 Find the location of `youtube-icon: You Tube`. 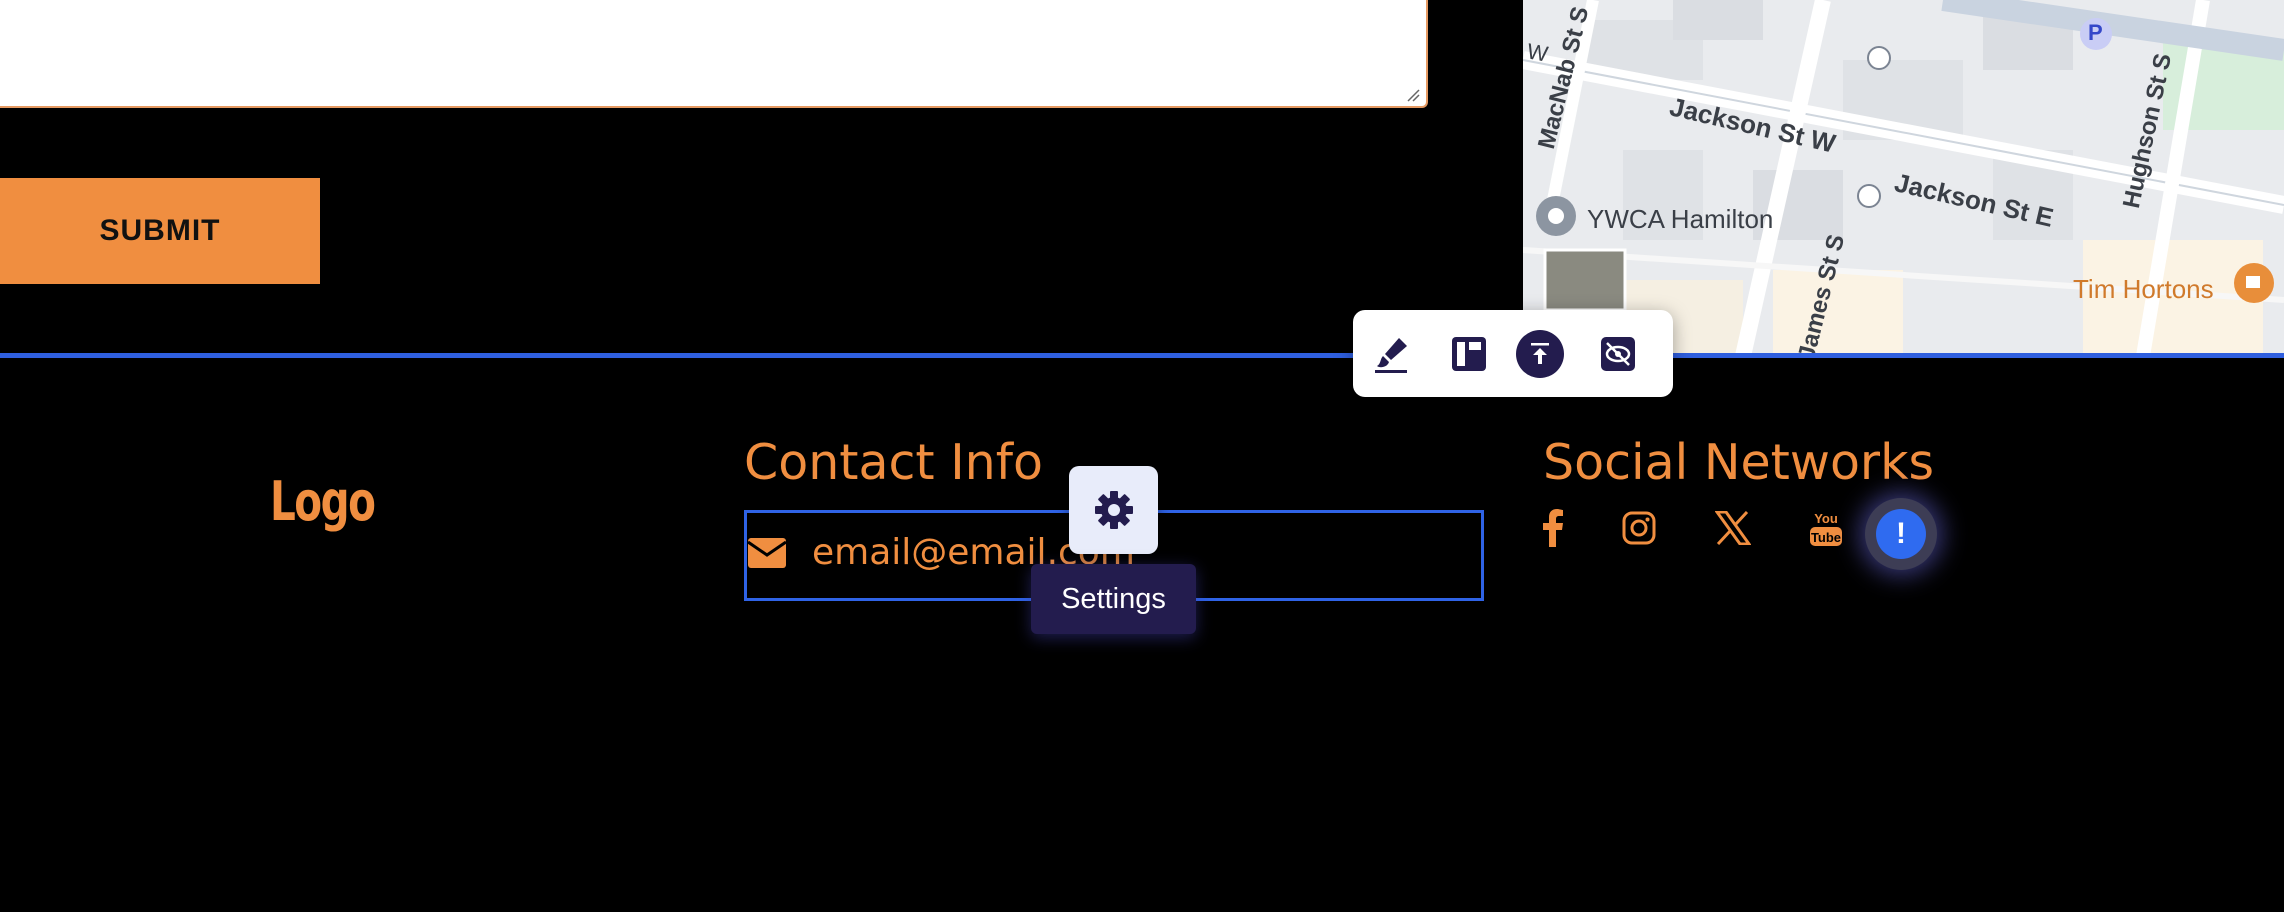

youtube-icon: You Tube is located at coordinates (1826, 528).